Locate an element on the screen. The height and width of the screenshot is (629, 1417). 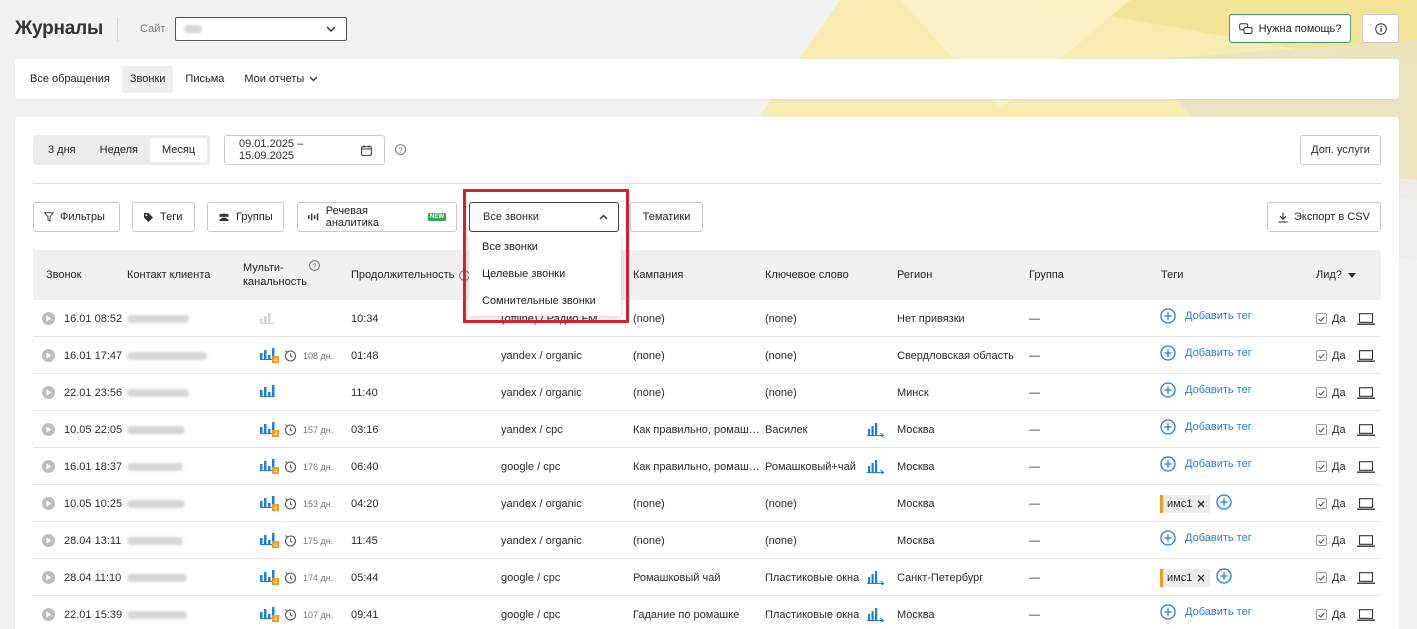
col-region: Регион is located at coordinates (914, 275).